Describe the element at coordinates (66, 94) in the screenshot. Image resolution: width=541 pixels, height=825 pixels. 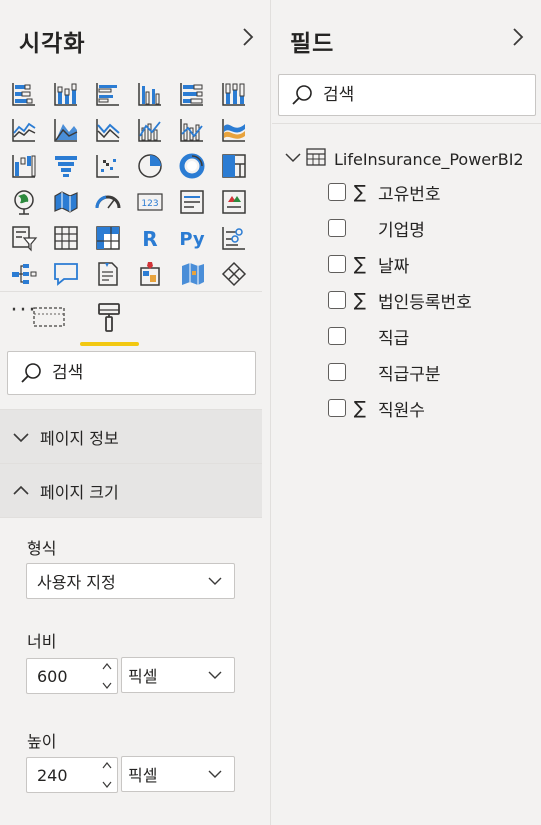
I see `stacked-column-chart-icon` at that location.